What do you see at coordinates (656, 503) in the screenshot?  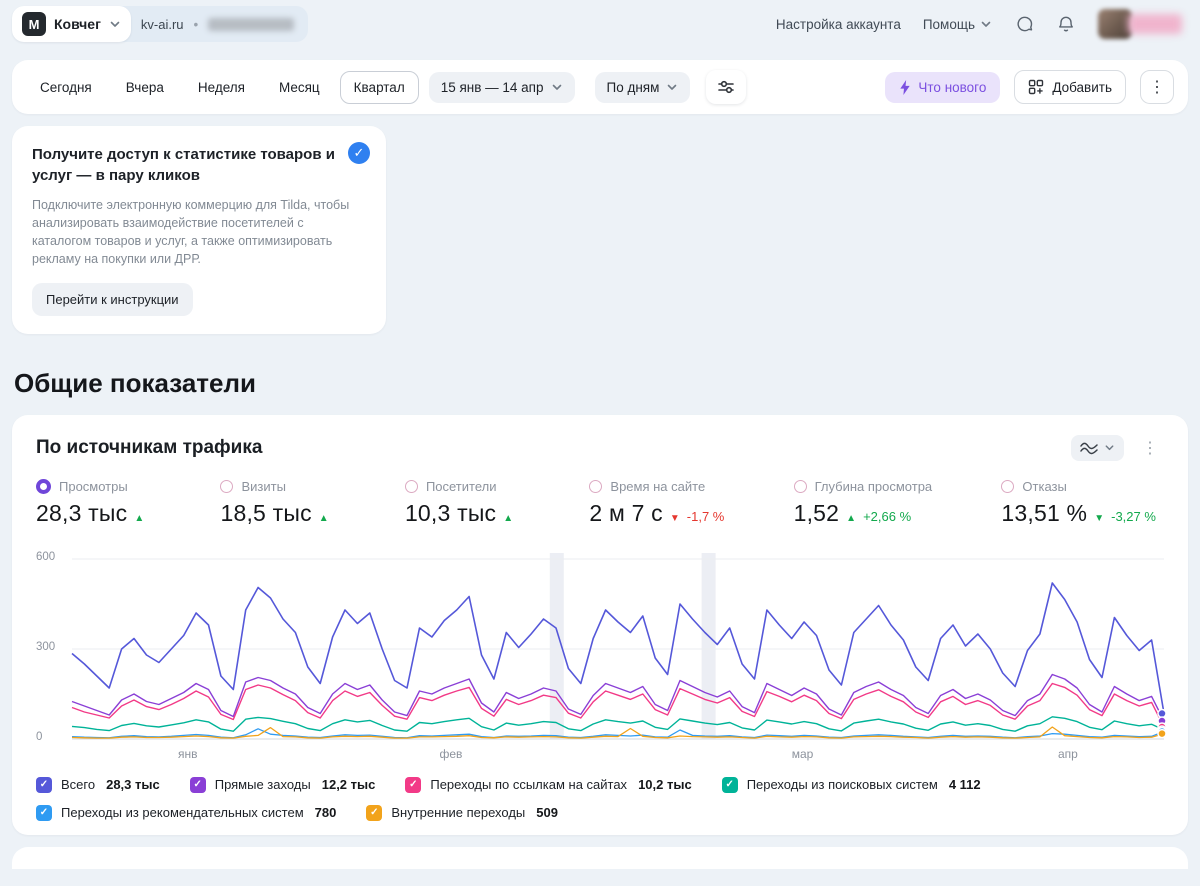 I see `metric-time-on-site: Время на сайте 2 м 7 с ▼ -1,7 %` at bounding box center [656, 503].